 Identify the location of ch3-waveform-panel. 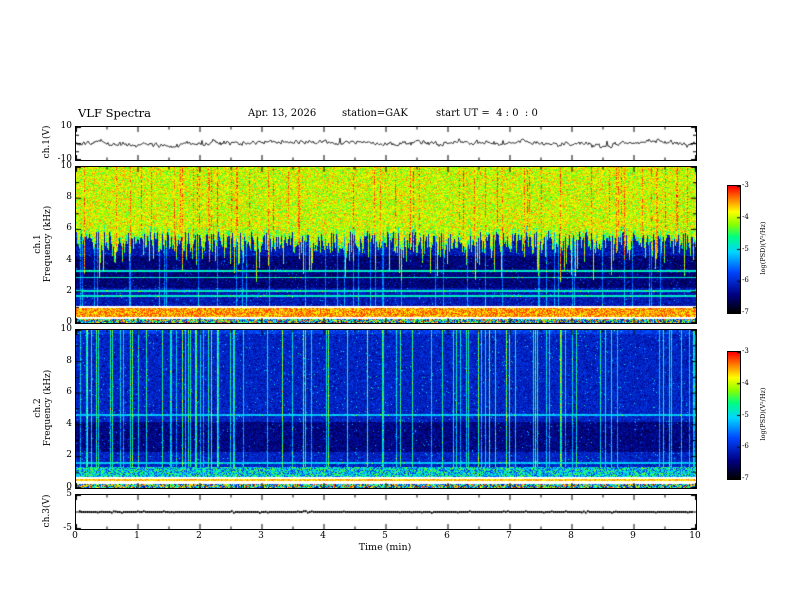
(386, 512).